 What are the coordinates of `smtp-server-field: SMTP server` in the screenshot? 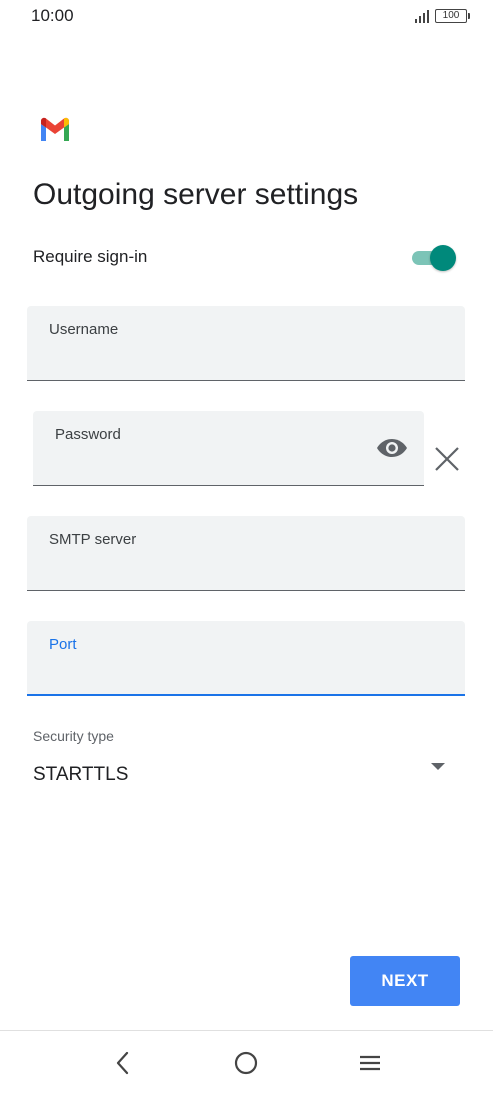 It's located at (246, 553).